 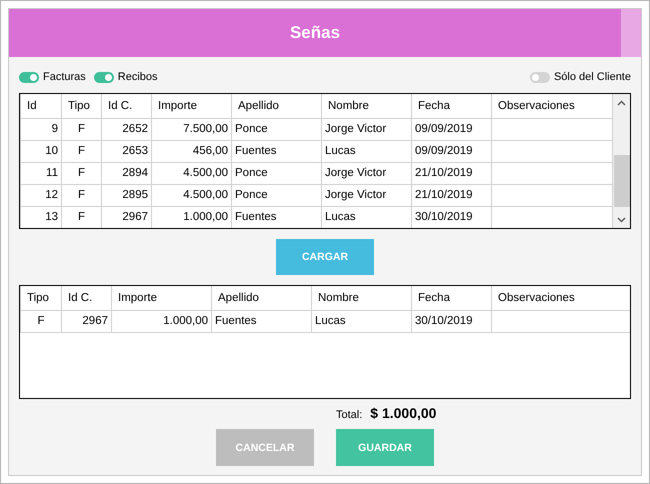 What do you see at coordinates (349, 415) in the screenshot?
I see `total-label: Total:` at bounding box center [349, 415].